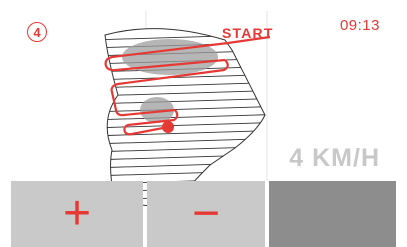  Describe the element at coordinates (334, 158) in the screenshot. I see `speed-readout: 4 KM/H` at that location.